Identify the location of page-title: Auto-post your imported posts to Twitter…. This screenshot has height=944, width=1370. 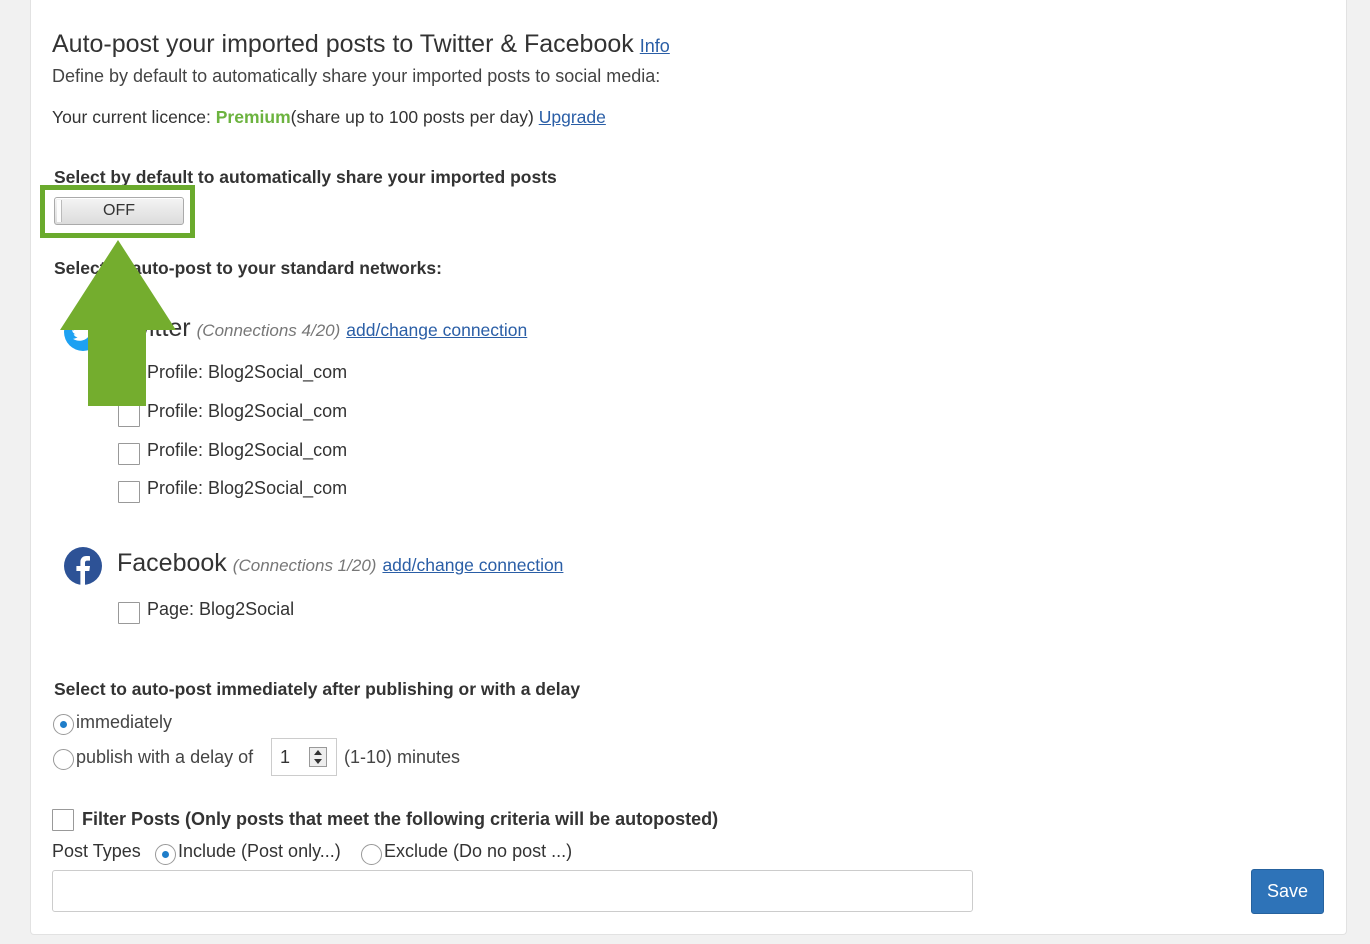
(361, 44).